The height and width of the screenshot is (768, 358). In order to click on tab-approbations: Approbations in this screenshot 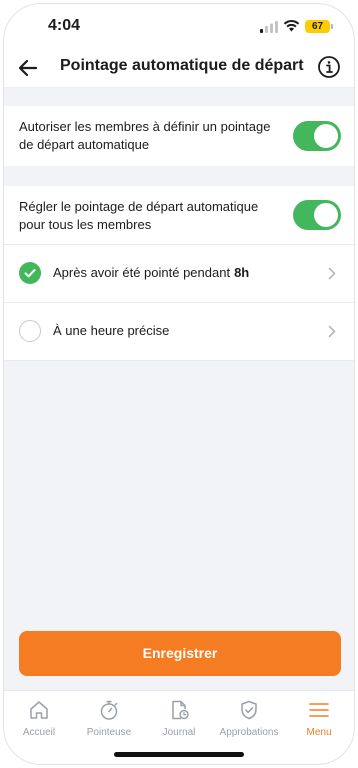, I will do `click(249, 718)`.